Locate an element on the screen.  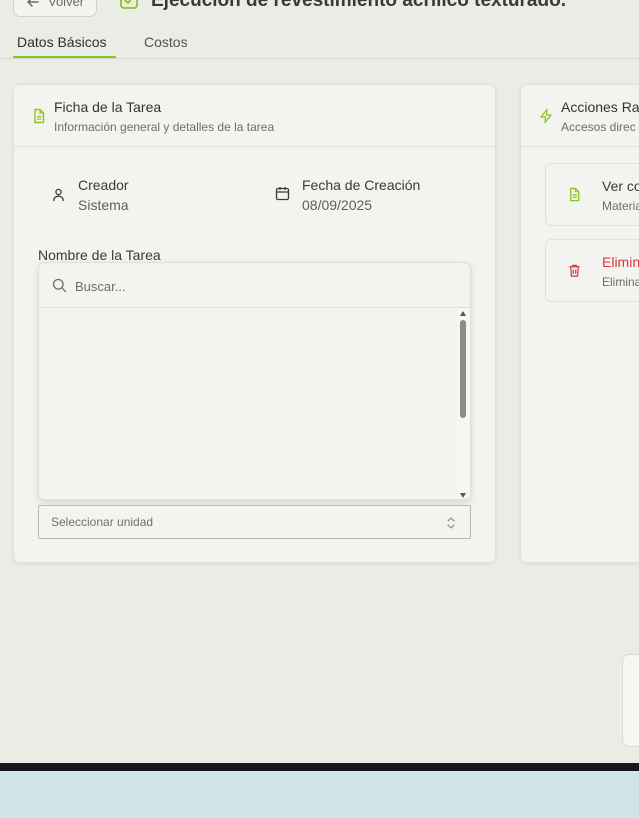
trash-icon is located at coordinates (574, 270).